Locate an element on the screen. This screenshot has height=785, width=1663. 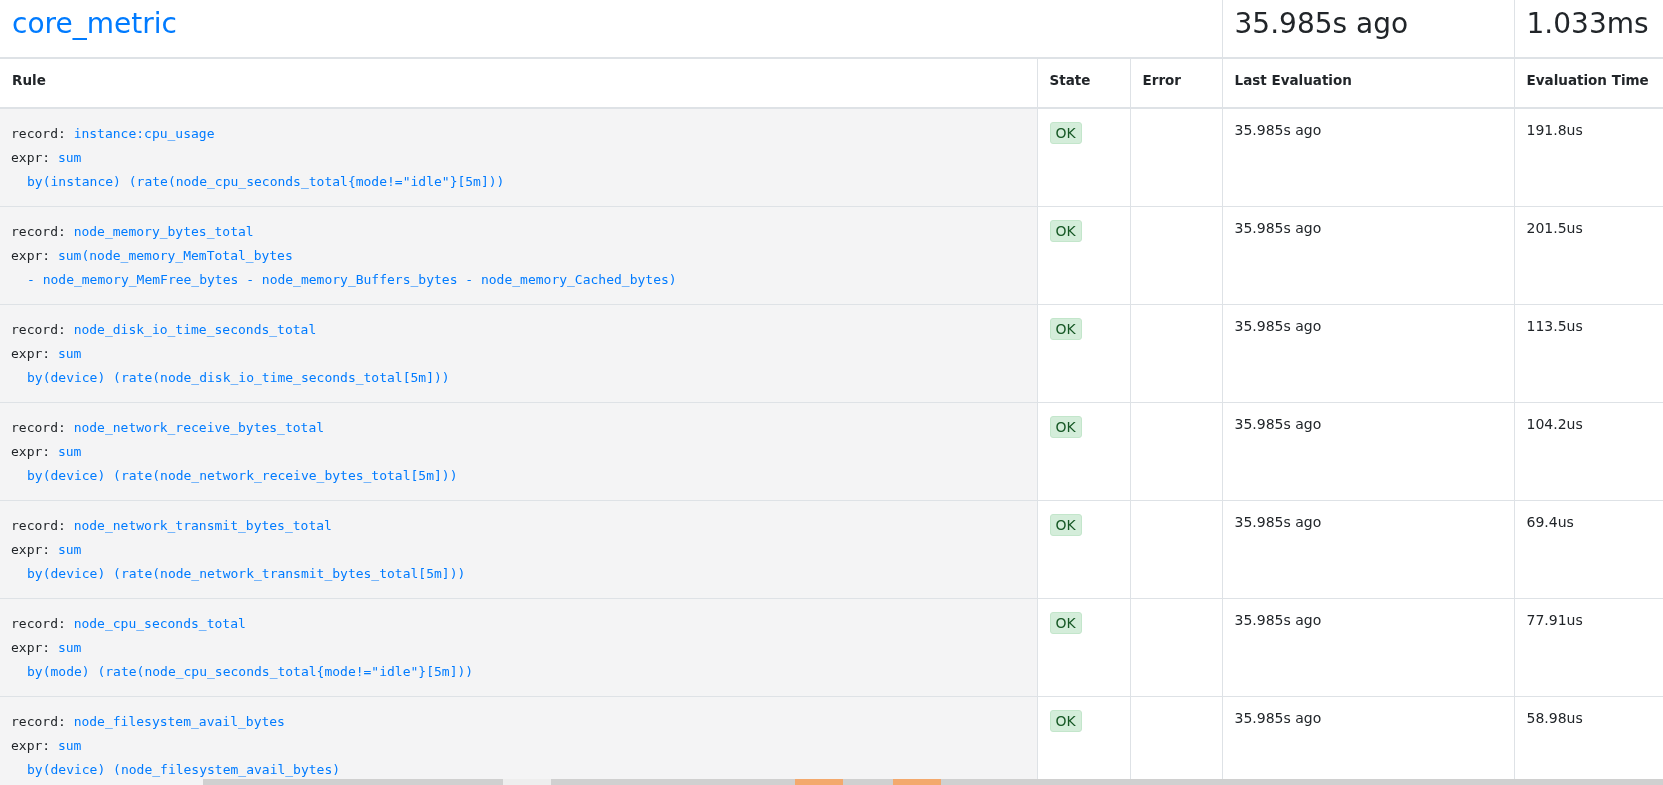
record-link: node_network_transmit_bytes_total is located at coordinates (202, 525).